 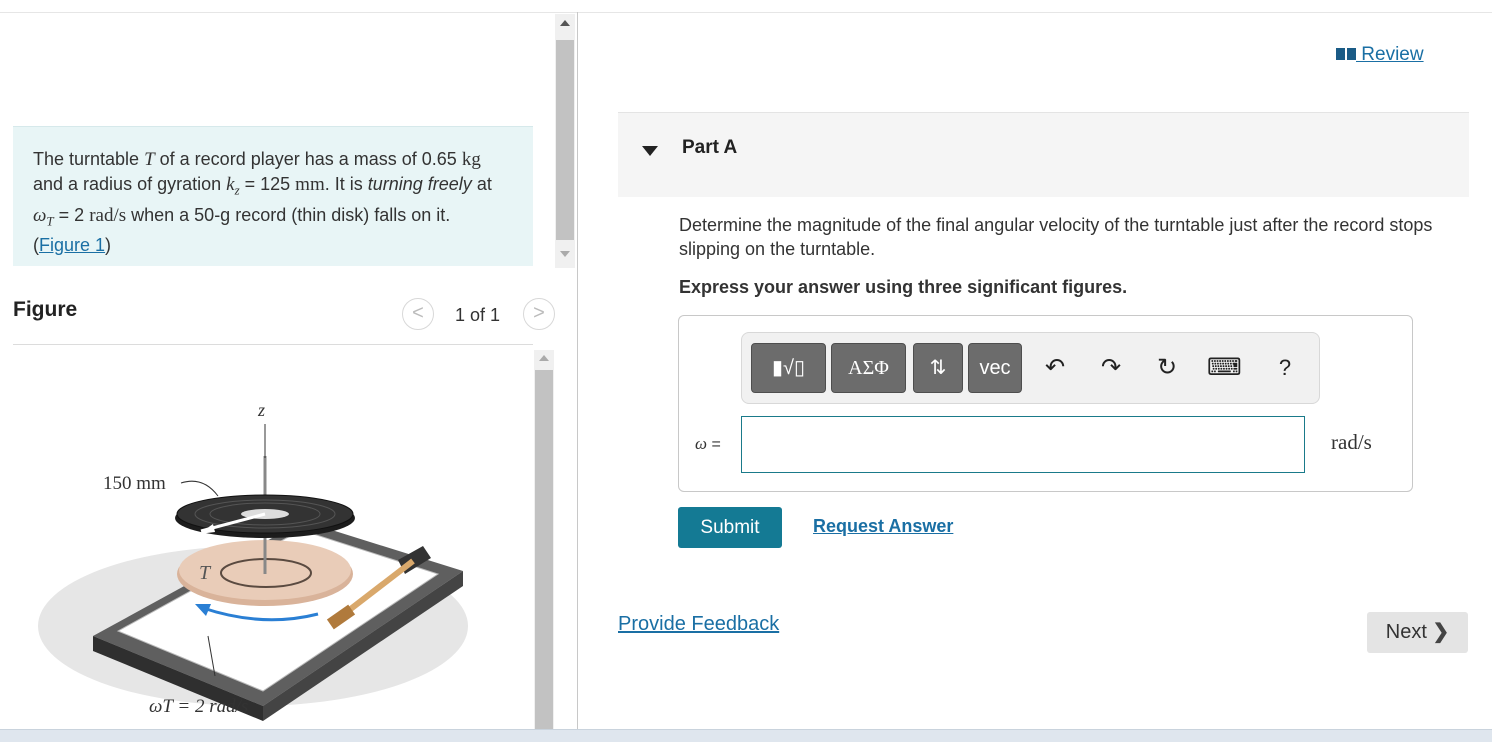 What do you see at coordinates (261, 410) in the screenshot?
I see `label-z: z` at bounding box center [261, 410].